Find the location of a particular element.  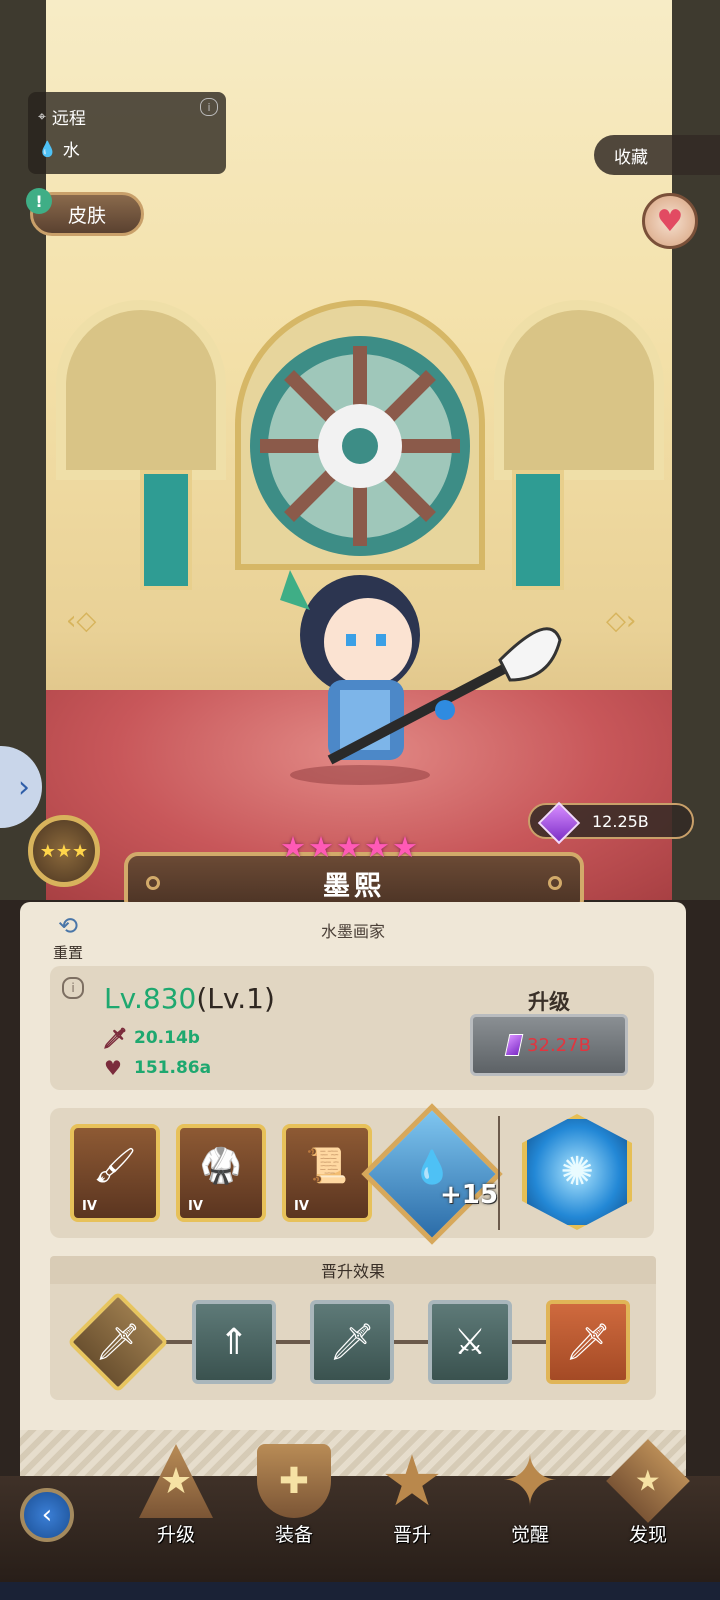

level-text: Lv.830(Lv.1) is located at coordinates (189, 998).